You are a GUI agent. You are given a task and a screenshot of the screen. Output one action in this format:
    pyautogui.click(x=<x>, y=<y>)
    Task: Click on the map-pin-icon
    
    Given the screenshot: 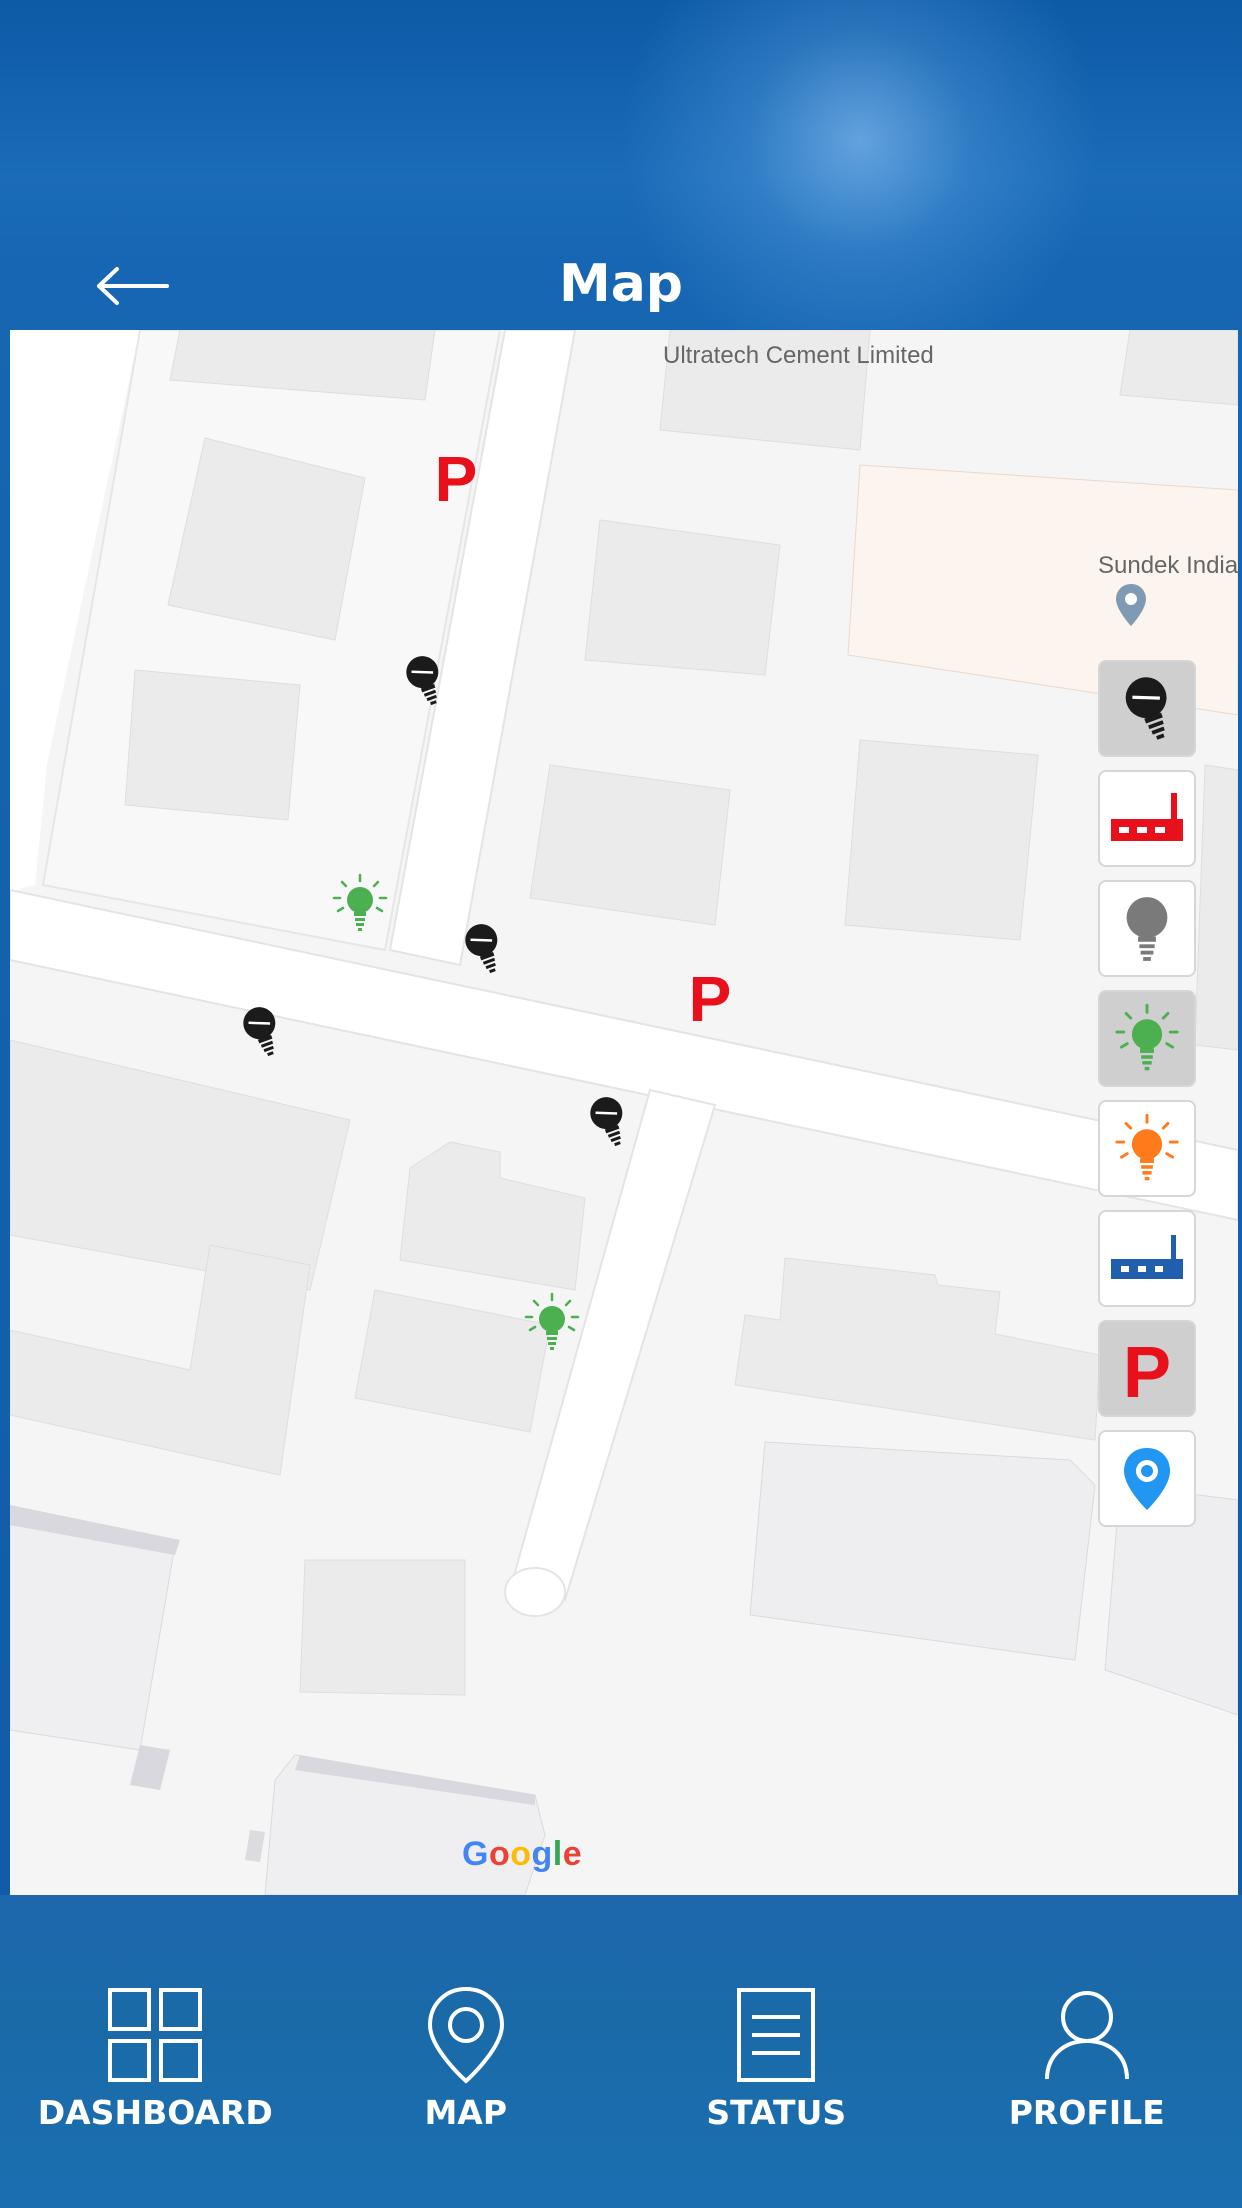 What is the action you would take?
    pyautogui.click(x=465, y=2035)
    